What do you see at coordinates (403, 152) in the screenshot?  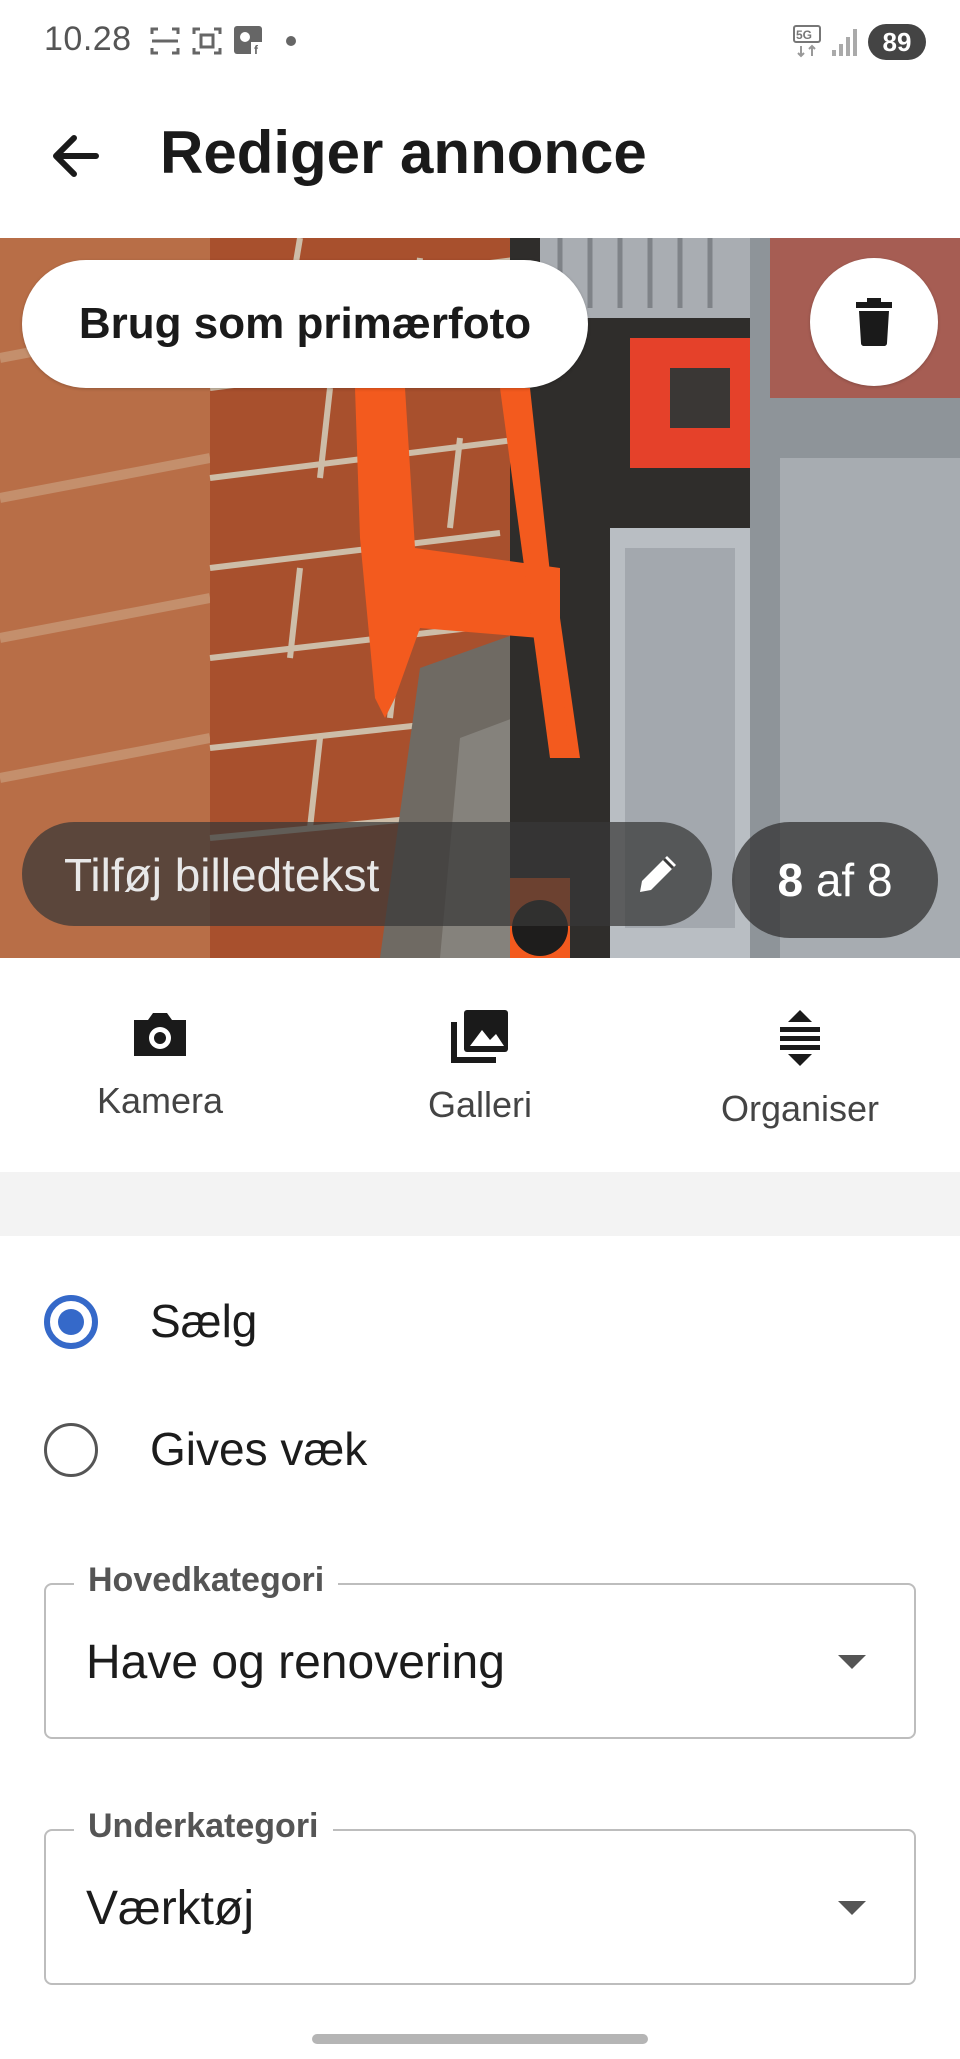 I see `page-title: Rediger annonce` at bounding box center [403, 152].